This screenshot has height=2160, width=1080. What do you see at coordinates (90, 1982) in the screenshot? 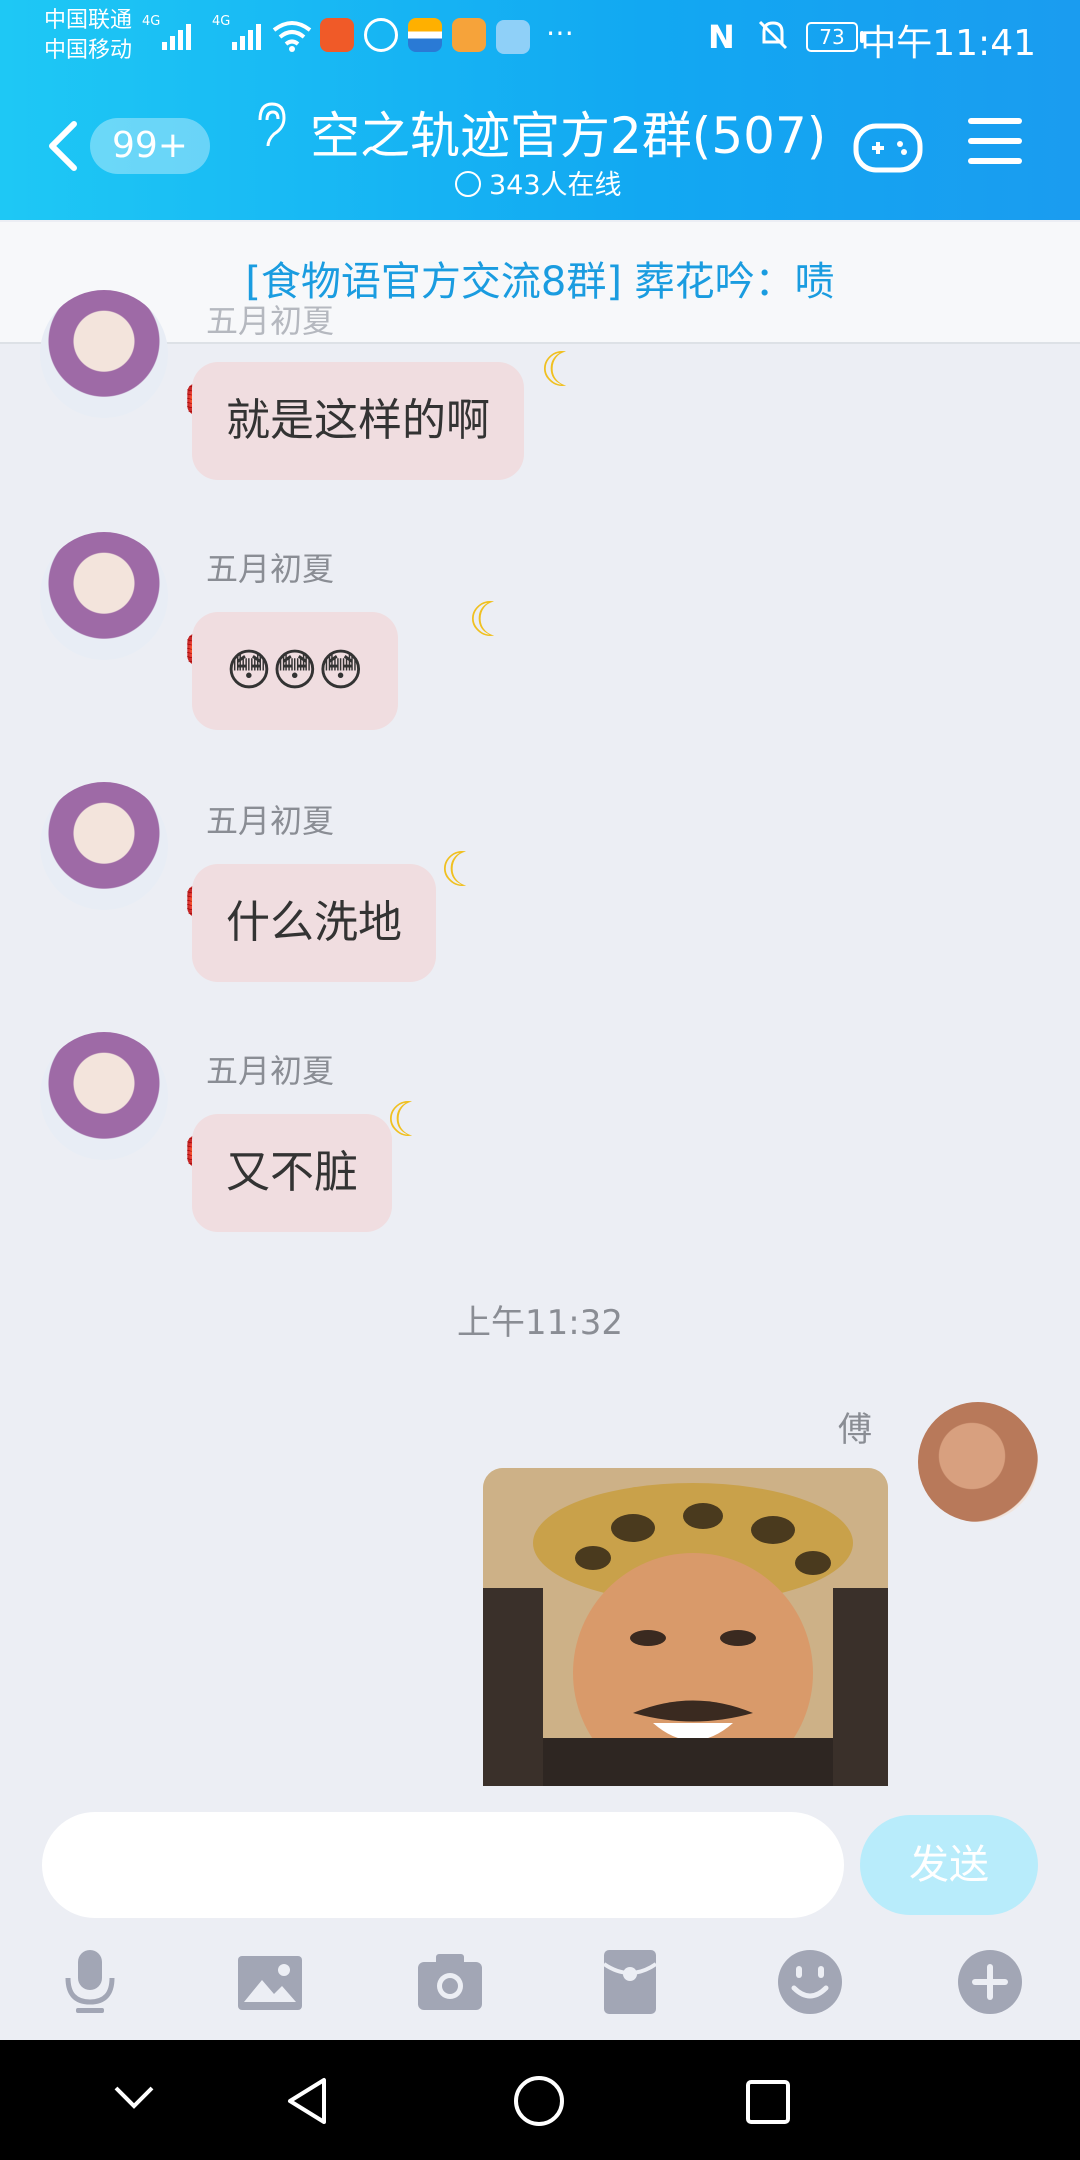
I see `microphone-icon` at bounding box center [90, 1982].